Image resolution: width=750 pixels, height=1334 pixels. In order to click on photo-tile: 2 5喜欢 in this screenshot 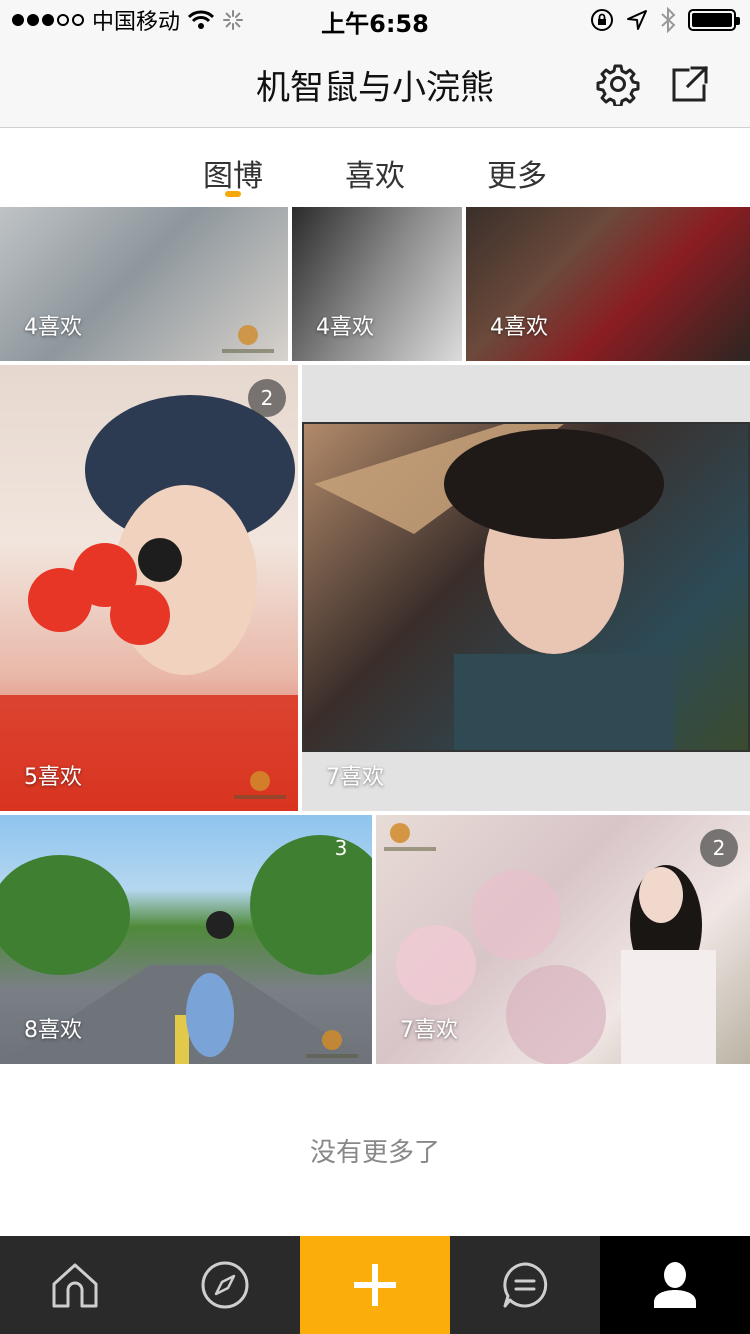, I will do `click(149, 588)`.